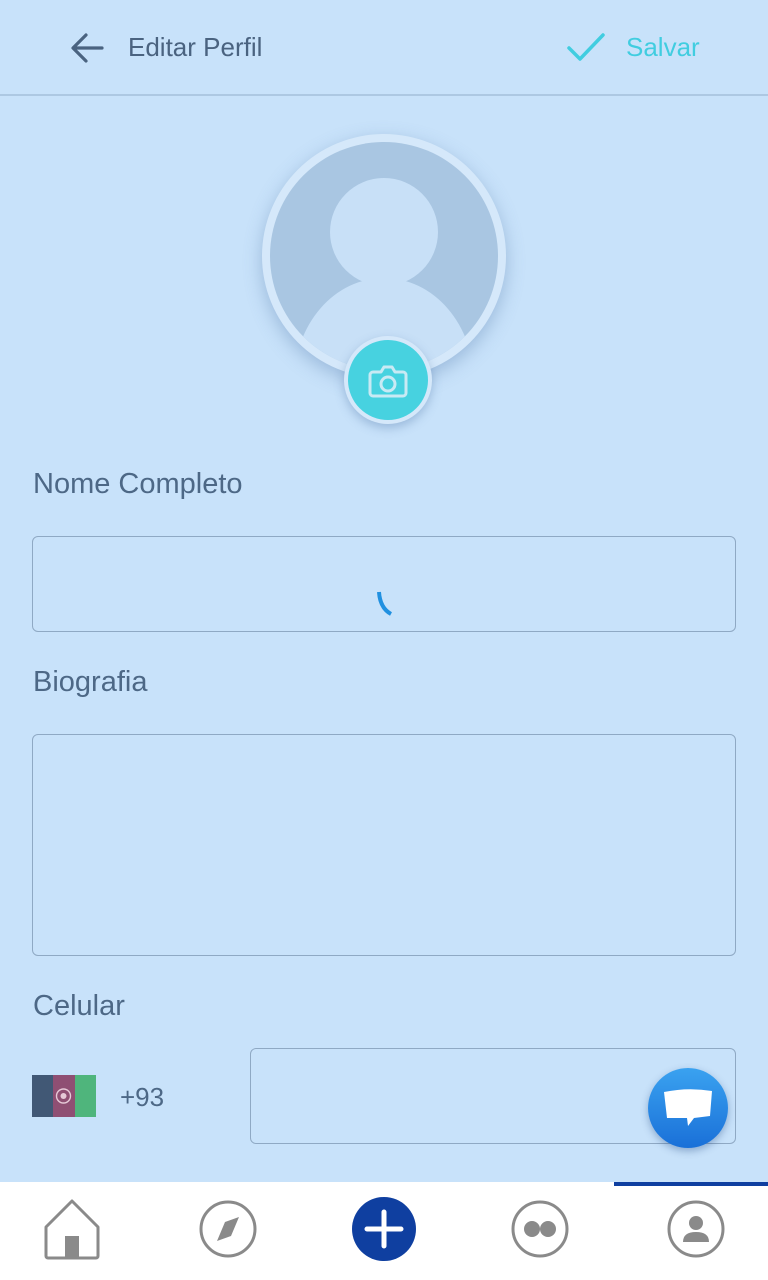 The image size is (768, 1280). I want to click on camera-icon, so click(388, 381).